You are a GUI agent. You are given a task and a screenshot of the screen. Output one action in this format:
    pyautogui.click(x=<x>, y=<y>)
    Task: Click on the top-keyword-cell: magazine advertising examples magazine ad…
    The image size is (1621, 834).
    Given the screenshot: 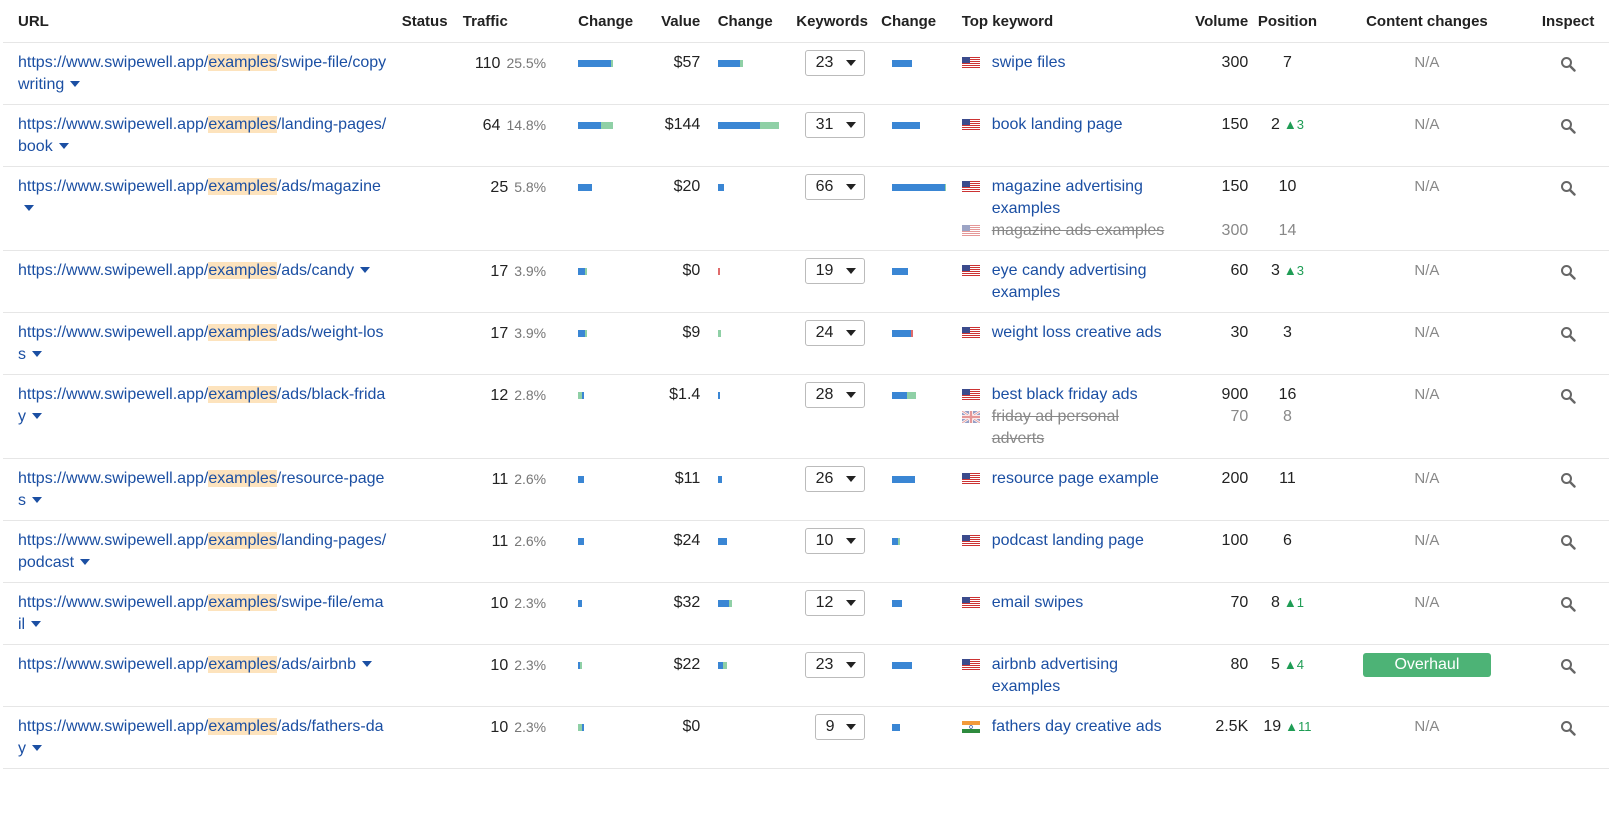 What is the action you would take?
    pyautogui.click(x=1068, y=208)
    